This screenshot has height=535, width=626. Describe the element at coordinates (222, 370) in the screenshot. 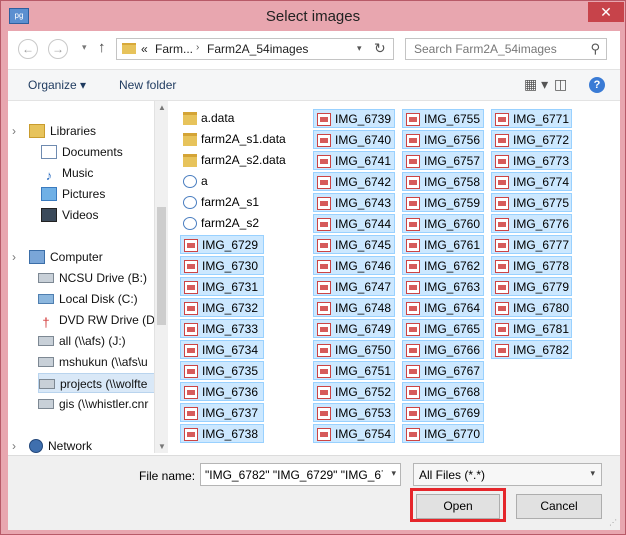

I see `file-item: IMG_6735` at that location.